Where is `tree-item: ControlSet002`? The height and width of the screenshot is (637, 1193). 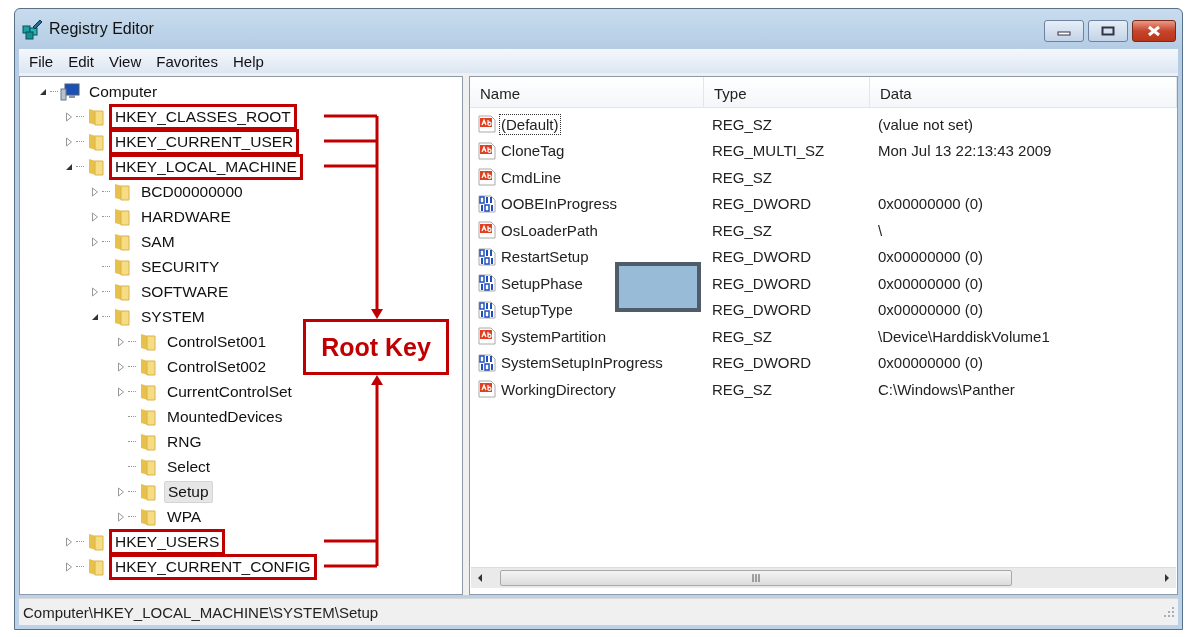 tree-item: ControlSet002 is located at coordinates (217, 366).